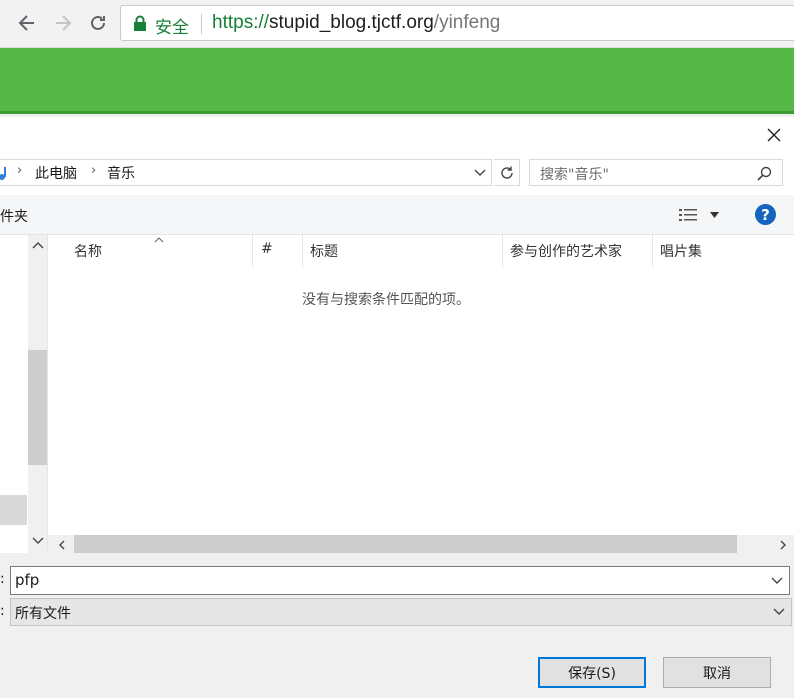 The image size is (794, 698). What do you see at coordinates (88, 251) in the screenshot?
I see `column-header-name: 名称` at bounding box center [88, 251].